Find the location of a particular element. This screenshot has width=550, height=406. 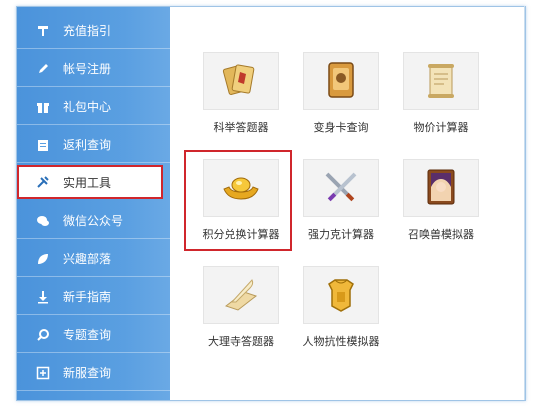

leaf-icon is located at coordinates (43, 259).